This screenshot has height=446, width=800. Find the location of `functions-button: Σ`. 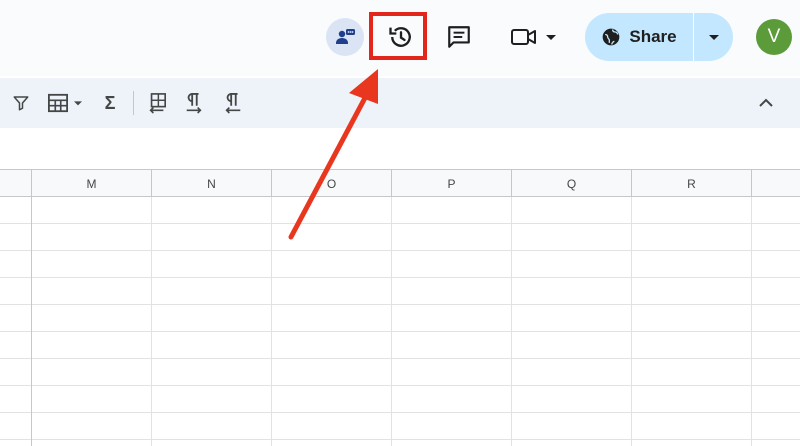

functions-button: Σ is located at coordinates (110, 103).